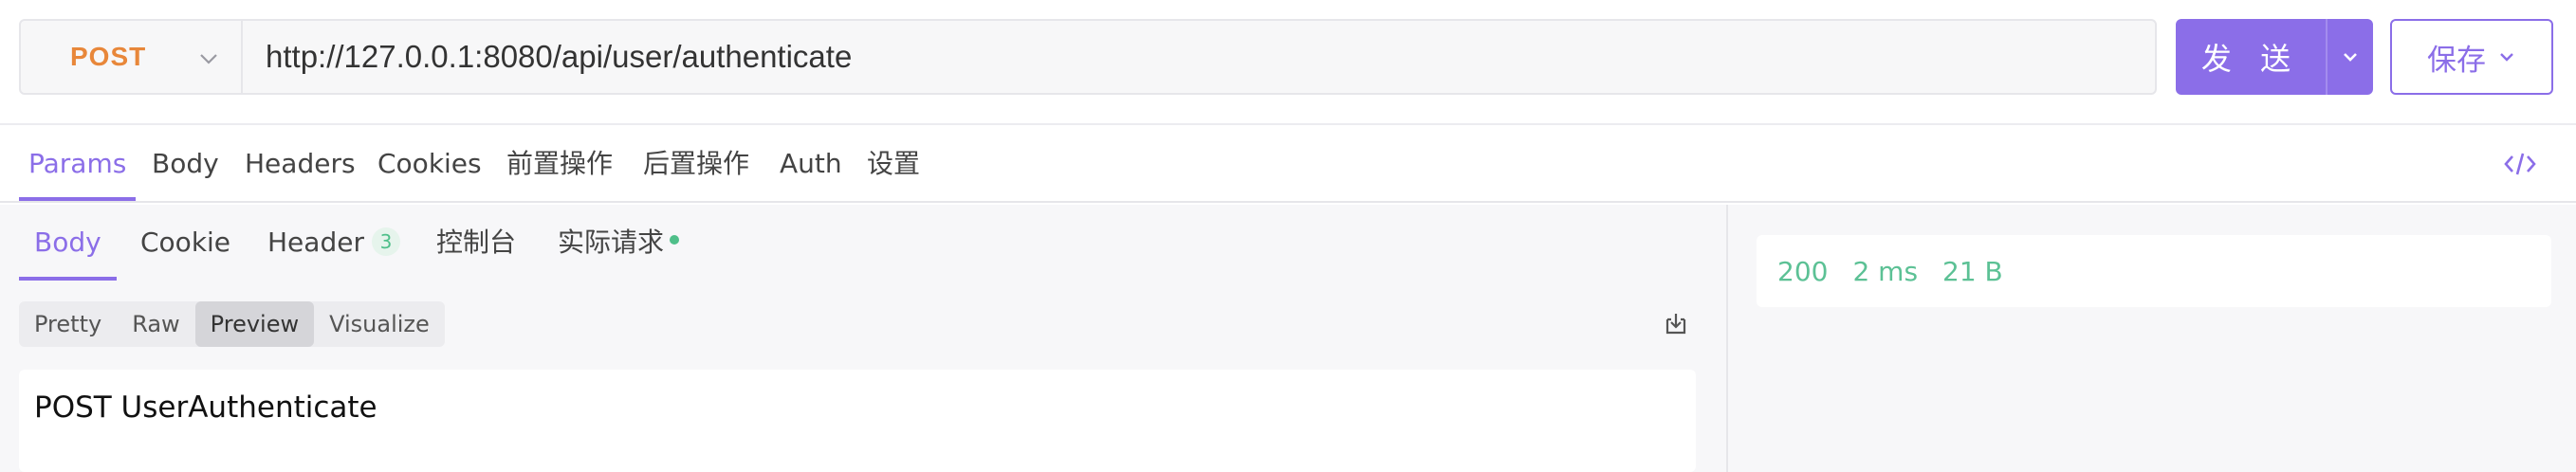 The height and width of the screenshot is (472, 2576). Describe the element at coordinates (2456, 60) in the screenshot. I see `save-label: 保存` at that location.